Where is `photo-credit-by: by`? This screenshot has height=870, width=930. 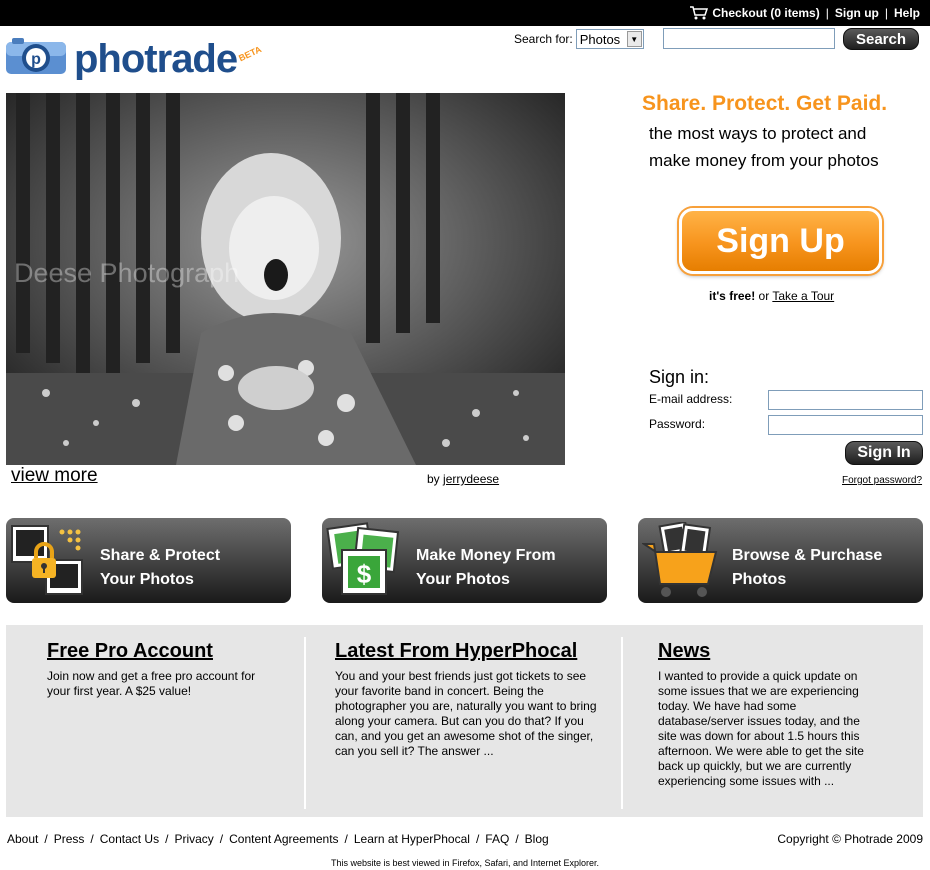 photo-credit-by: by is located at coordinates (433, 479).